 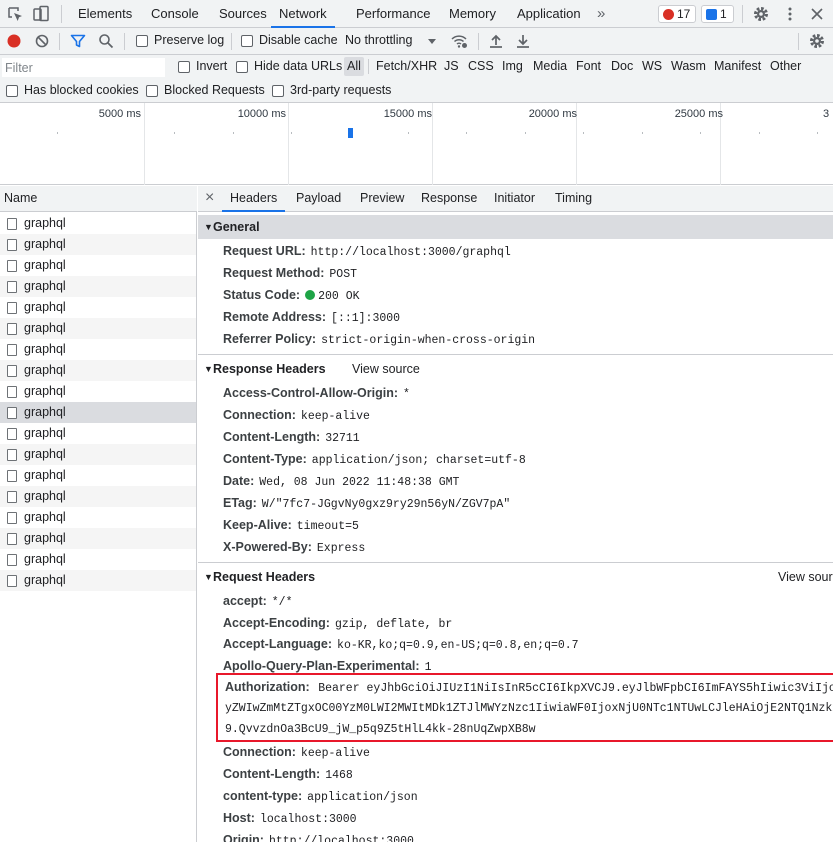 What do you see at coordinates (550, 66) in the screenshot?
I see `type-filter-media: Media` at bounding box center [550, 66].